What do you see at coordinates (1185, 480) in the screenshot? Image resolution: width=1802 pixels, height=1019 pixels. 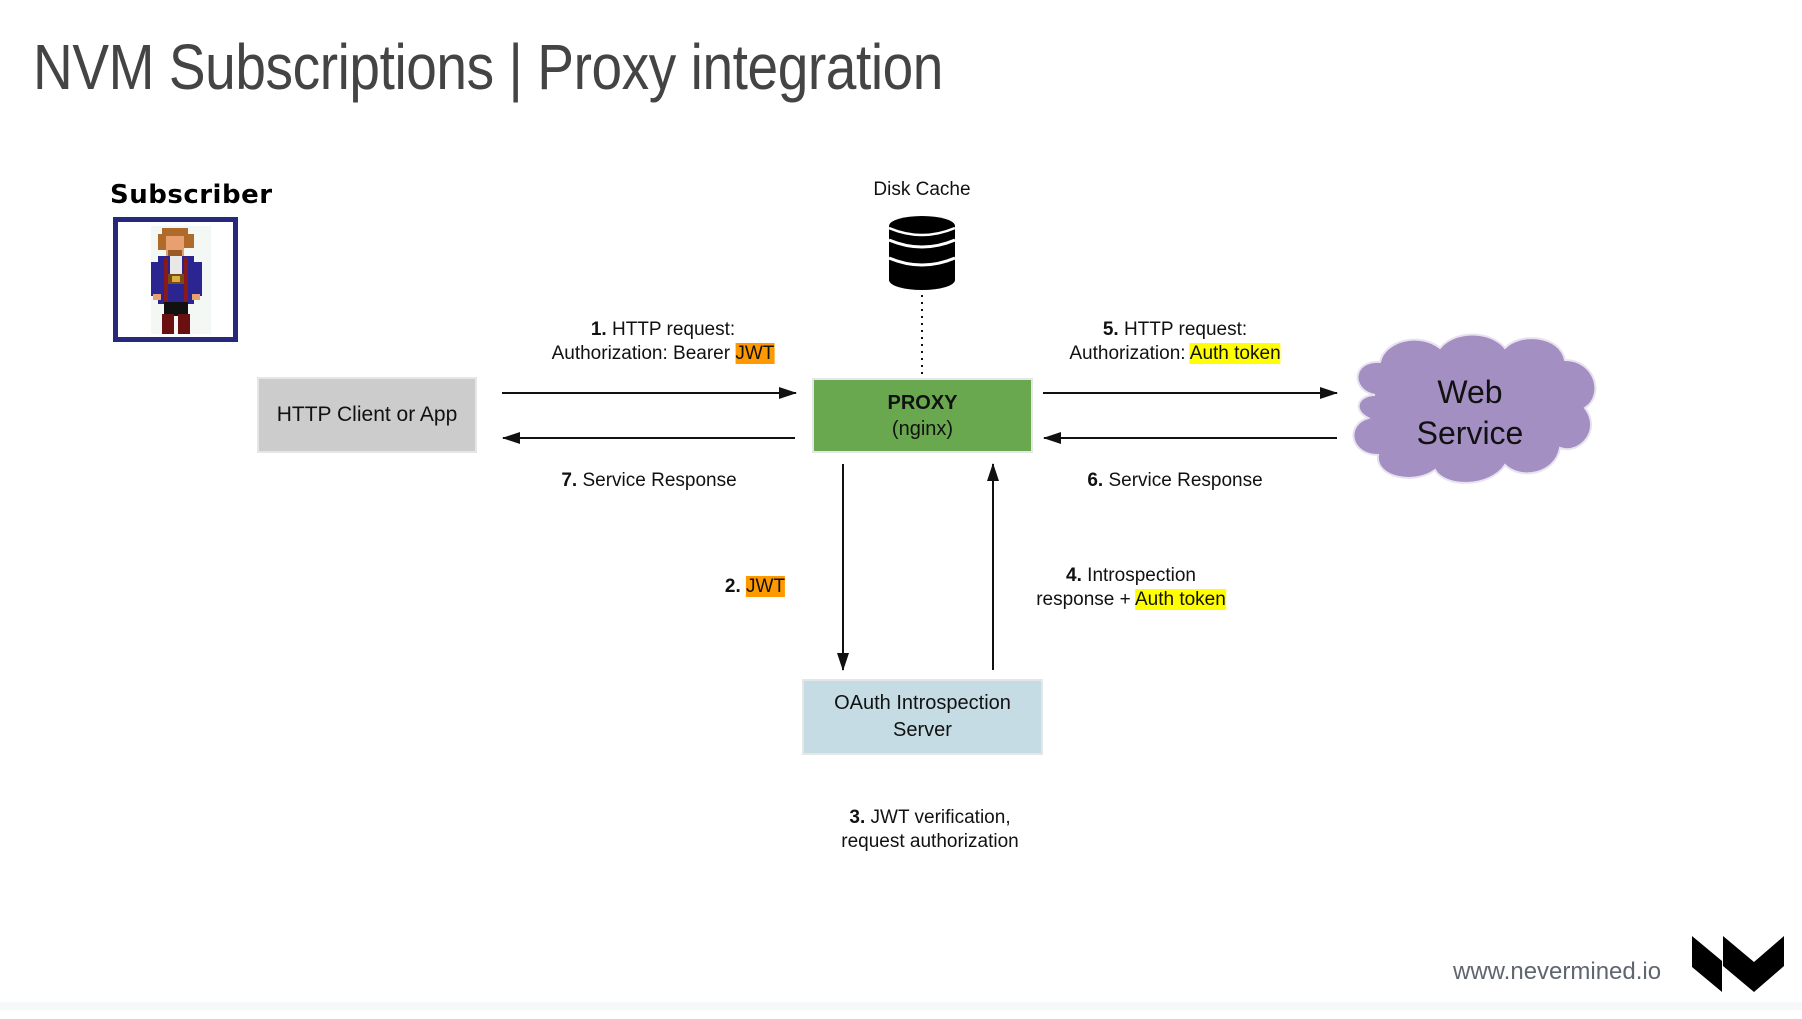 I see `step-6-text: Service Response` at bounding box center [1185, 480].